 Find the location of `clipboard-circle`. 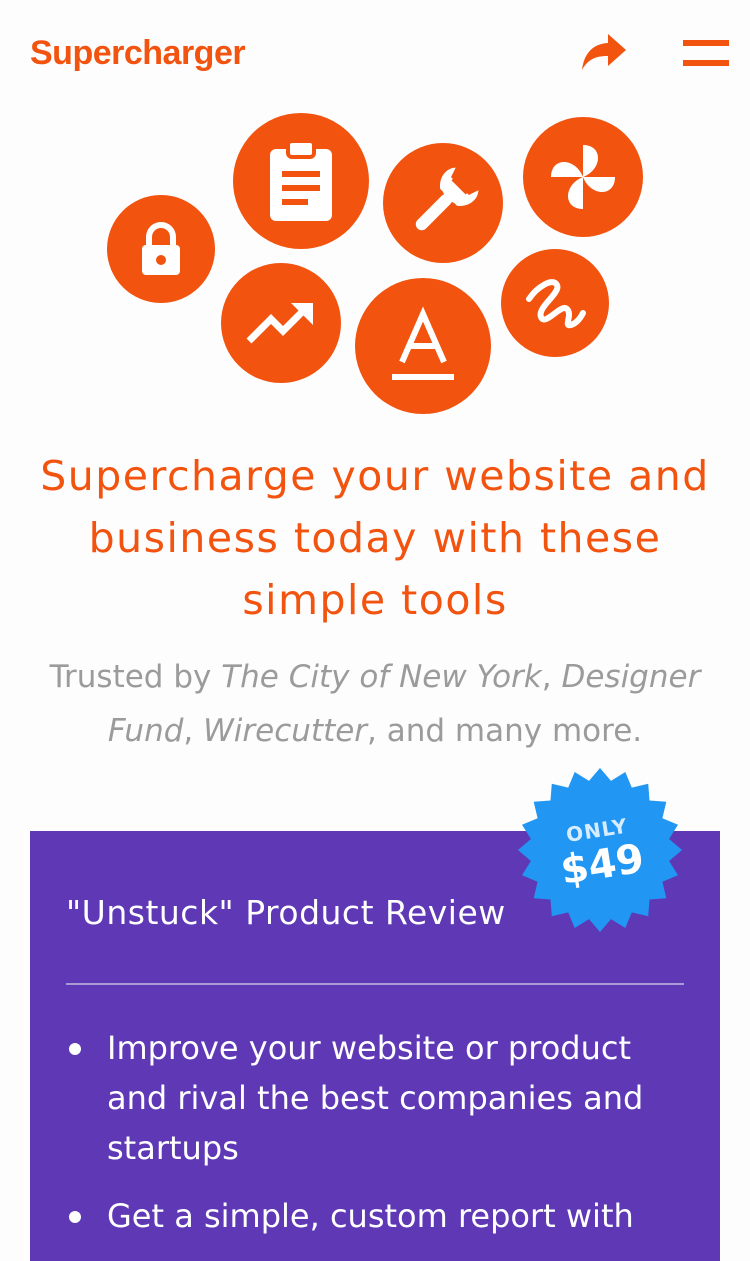

clipboard-circle is located at coordinates (301, 181).